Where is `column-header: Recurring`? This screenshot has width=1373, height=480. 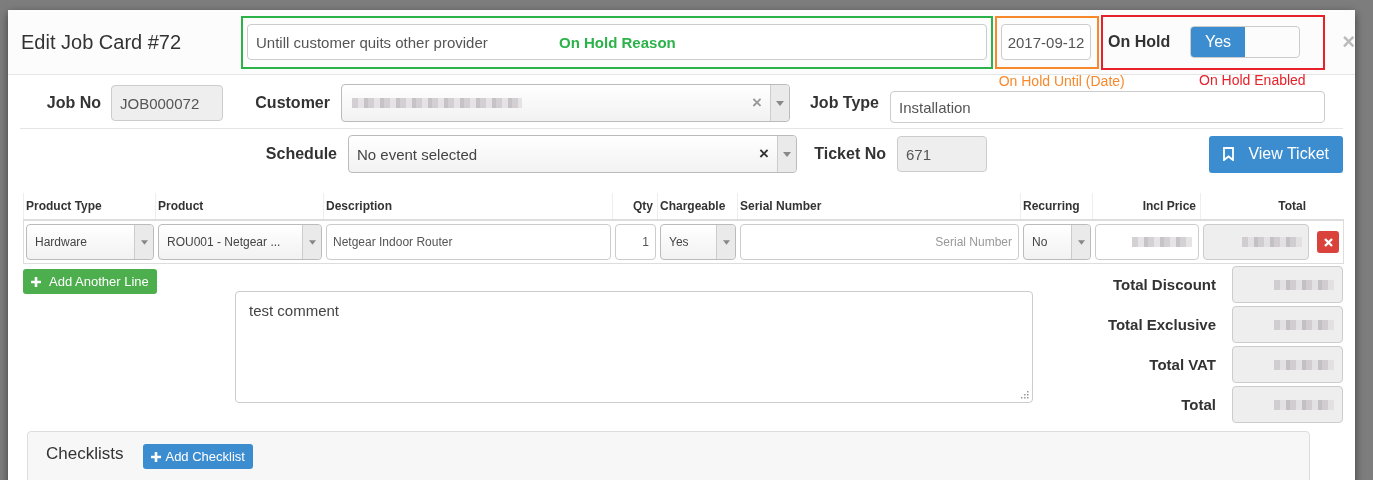
column-header: Recurring is located at coordinates (1056, 206).